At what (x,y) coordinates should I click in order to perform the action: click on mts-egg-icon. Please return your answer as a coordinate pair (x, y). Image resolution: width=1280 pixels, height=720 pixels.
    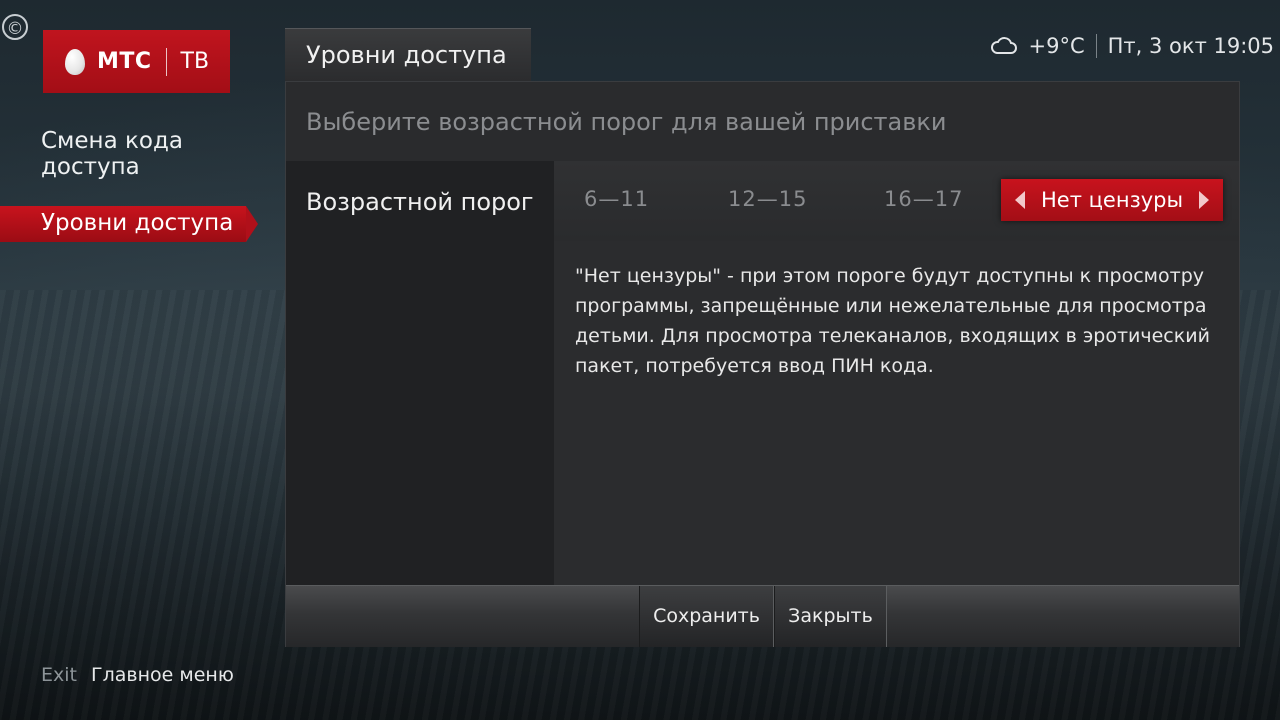
    Looking at the image, I should click on (75, 61).